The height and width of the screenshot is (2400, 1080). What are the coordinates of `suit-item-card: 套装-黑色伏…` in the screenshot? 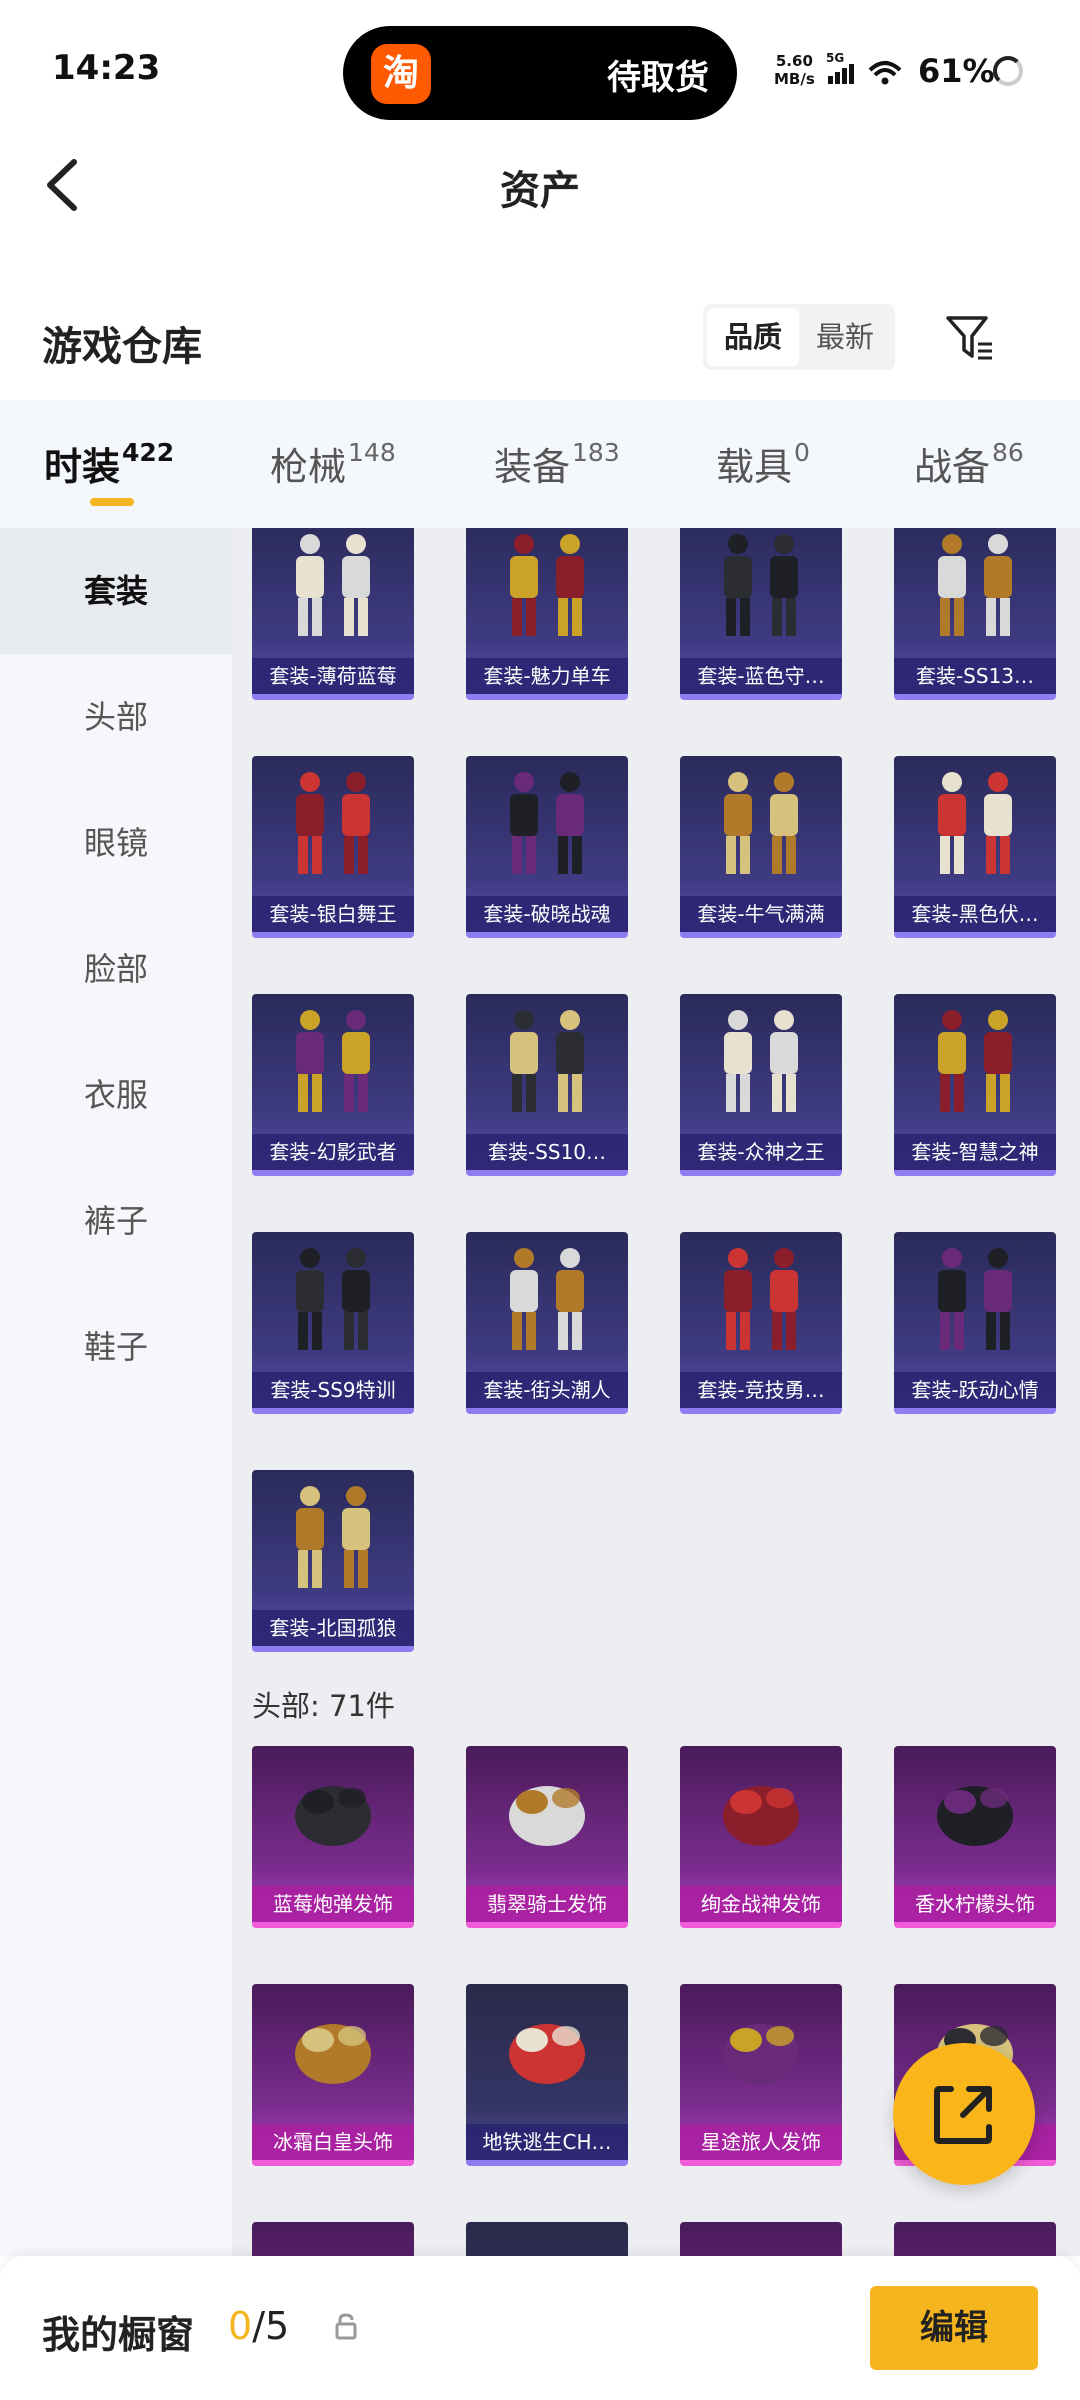 It's located at (975, 847).